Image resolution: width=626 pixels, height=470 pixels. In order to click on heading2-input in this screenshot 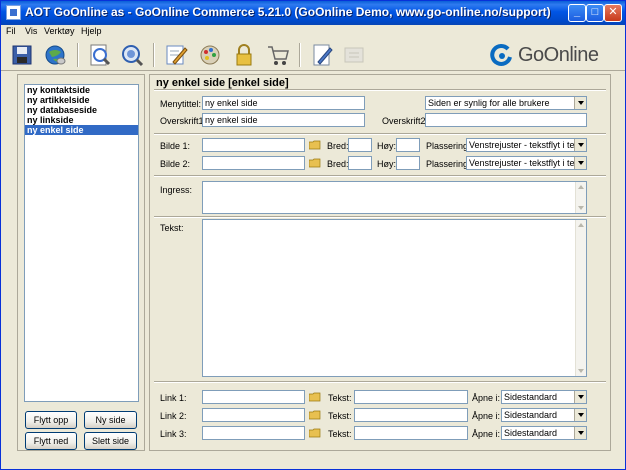, I will do `click(506, 120)`.